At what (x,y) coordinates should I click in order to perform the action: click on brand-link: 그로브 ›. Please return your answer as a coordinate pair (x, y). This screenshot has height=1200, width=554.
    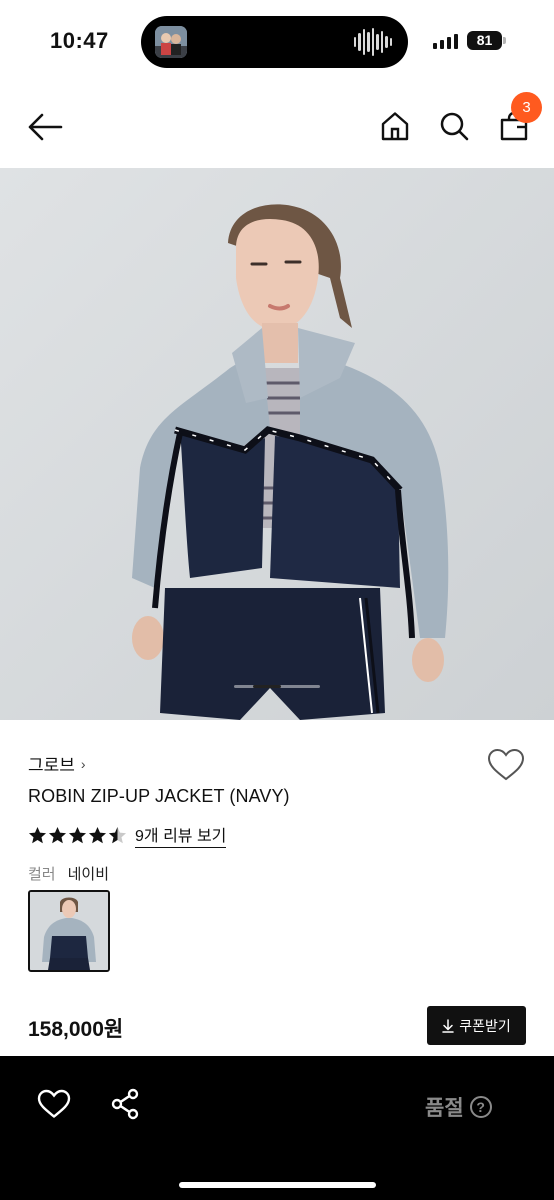
    Looking at the image, I should click on (57, 763).